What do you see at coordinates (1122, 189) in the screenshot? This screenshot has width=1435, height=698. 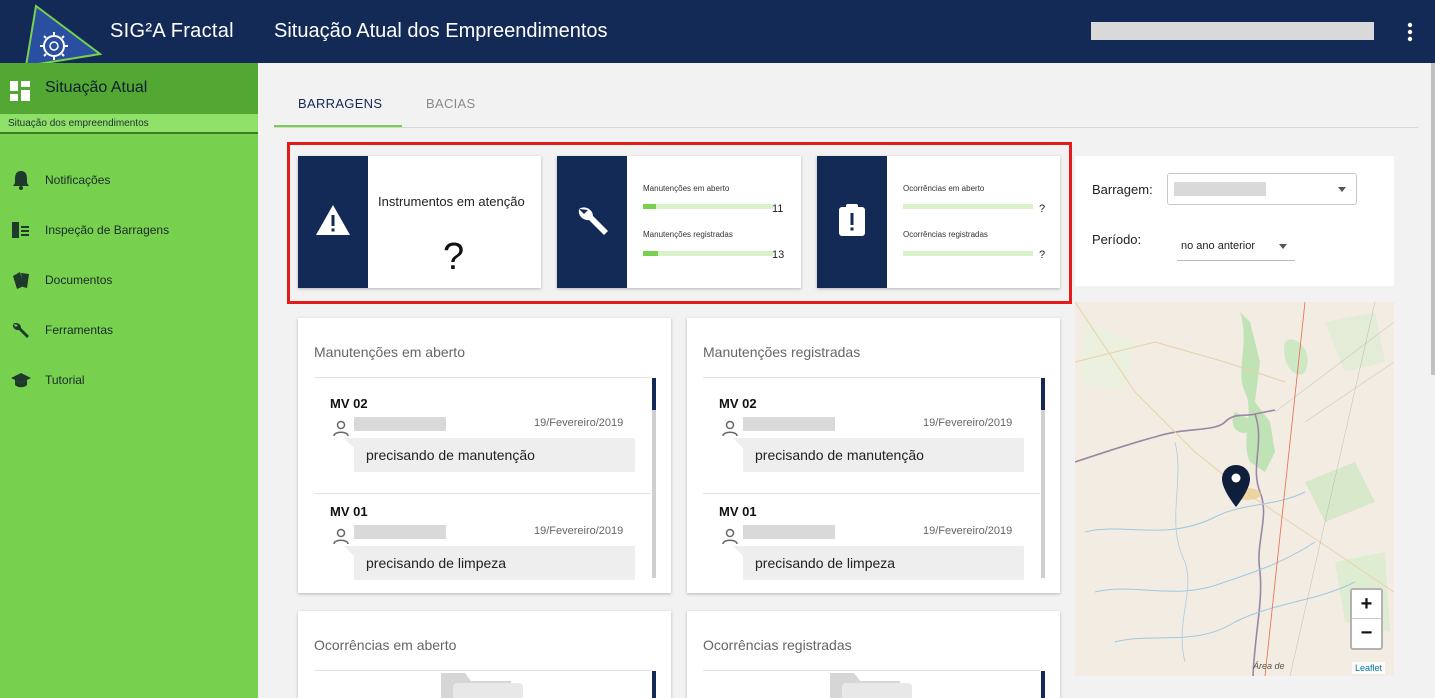 I see `barragem-label: Barragem:` at bounding box center [1122, 189].